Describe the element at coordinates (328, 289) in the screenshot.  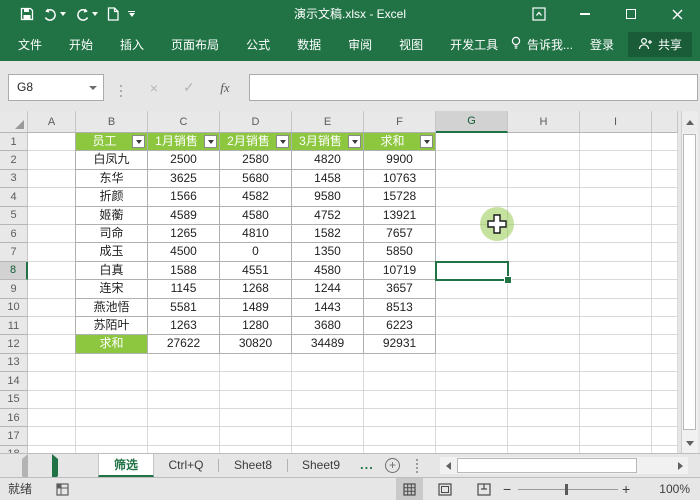
I see `value-cell: 1244` at that location.